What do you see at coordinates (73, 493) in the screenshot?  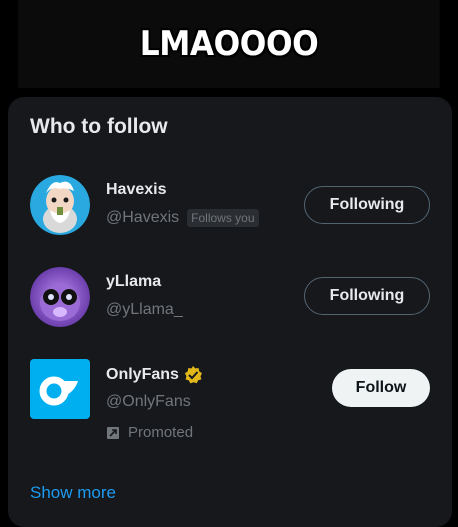 I see `show-more-link: Show more` at bounding box center [73, 493].